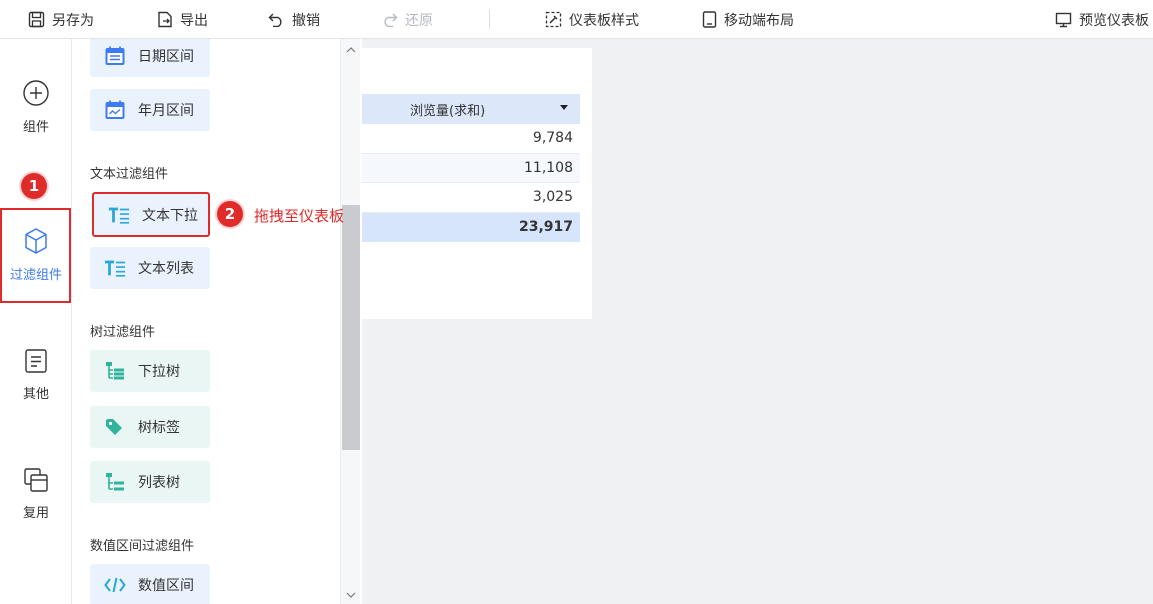  I want to click on table-widget: 浏览量(求和) 9,784 11,108 3,025 23,917, so click(477, 183).